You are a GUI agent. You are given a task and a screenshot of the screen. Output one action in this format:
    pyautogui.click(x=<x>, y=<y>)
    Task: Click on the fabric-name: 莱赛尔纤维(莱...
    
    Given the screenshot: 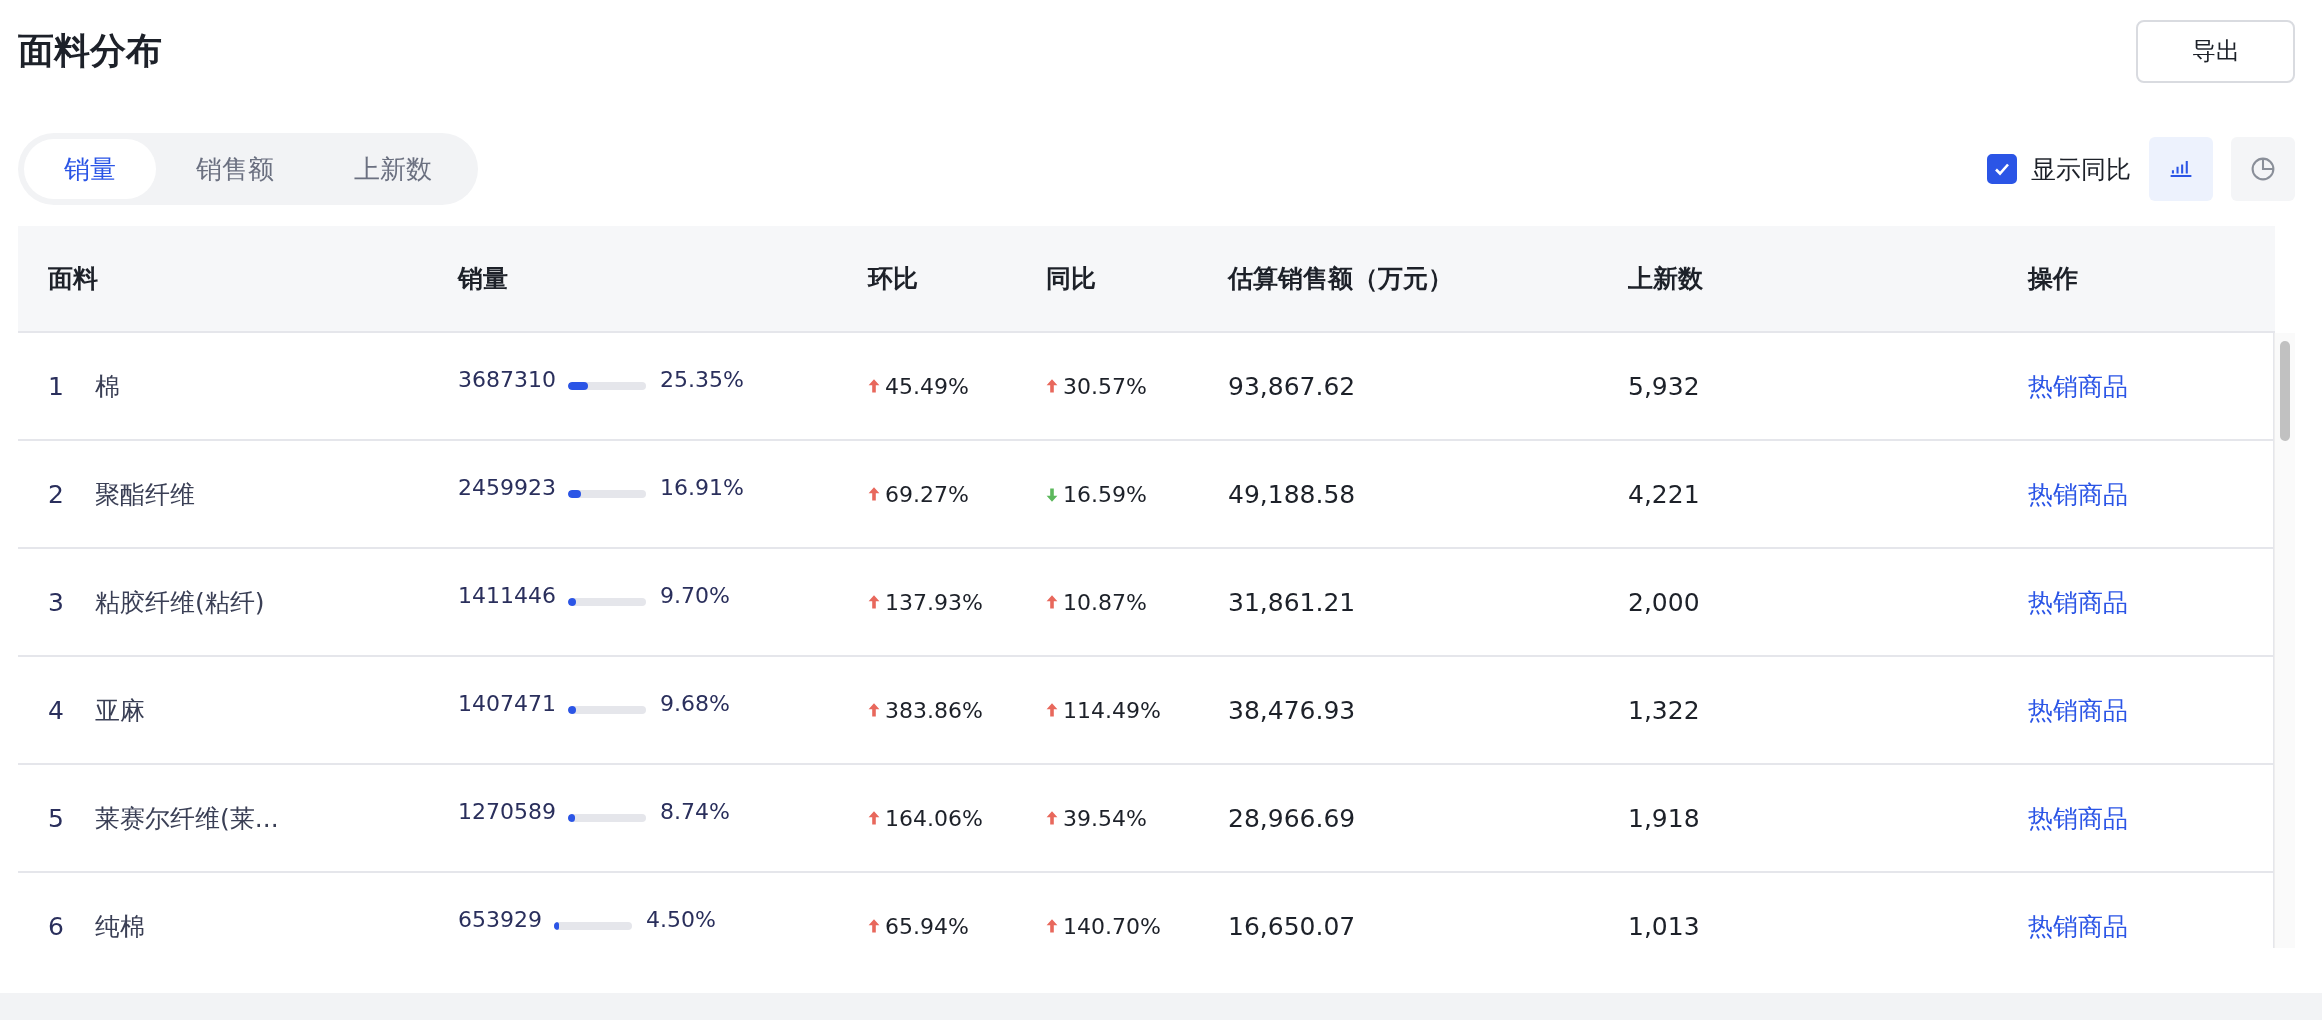 What is the action you would take?
    pyautogui.click(x=187, y=818)
    